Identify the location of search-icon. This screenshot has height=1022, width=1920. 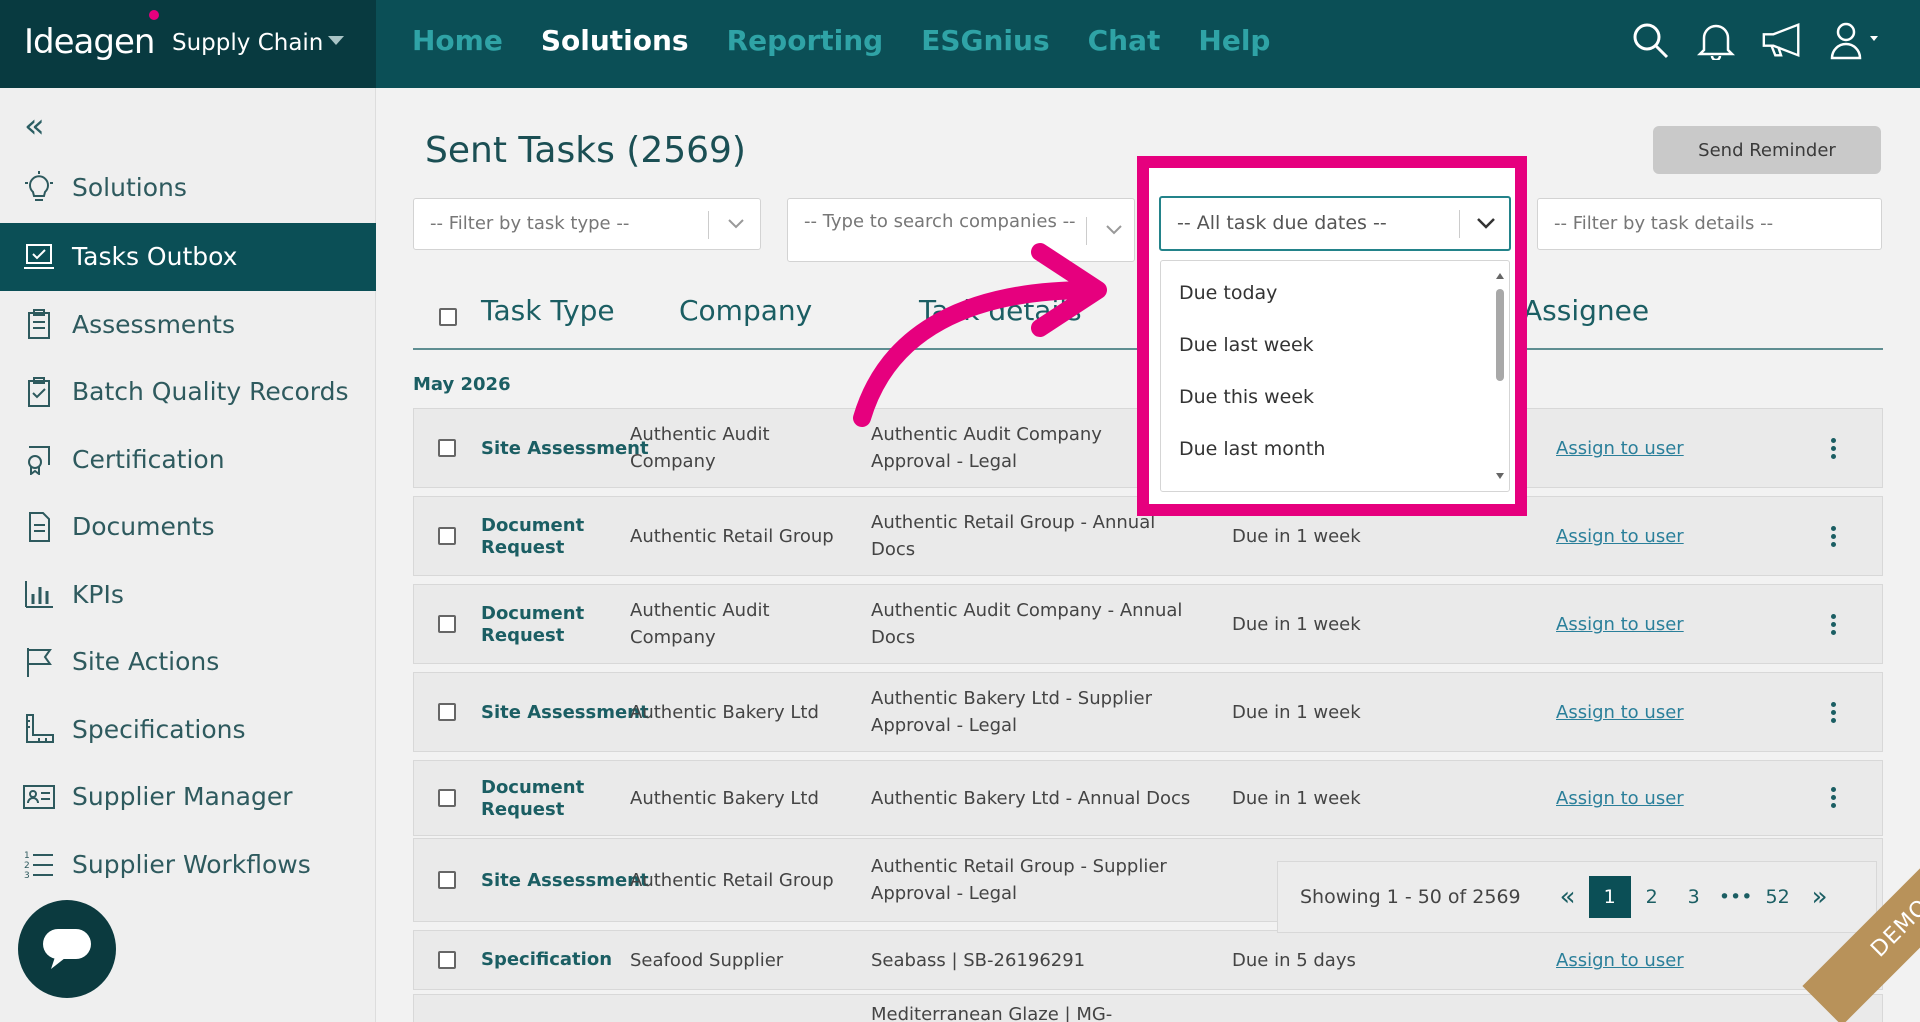
(1650, 40).